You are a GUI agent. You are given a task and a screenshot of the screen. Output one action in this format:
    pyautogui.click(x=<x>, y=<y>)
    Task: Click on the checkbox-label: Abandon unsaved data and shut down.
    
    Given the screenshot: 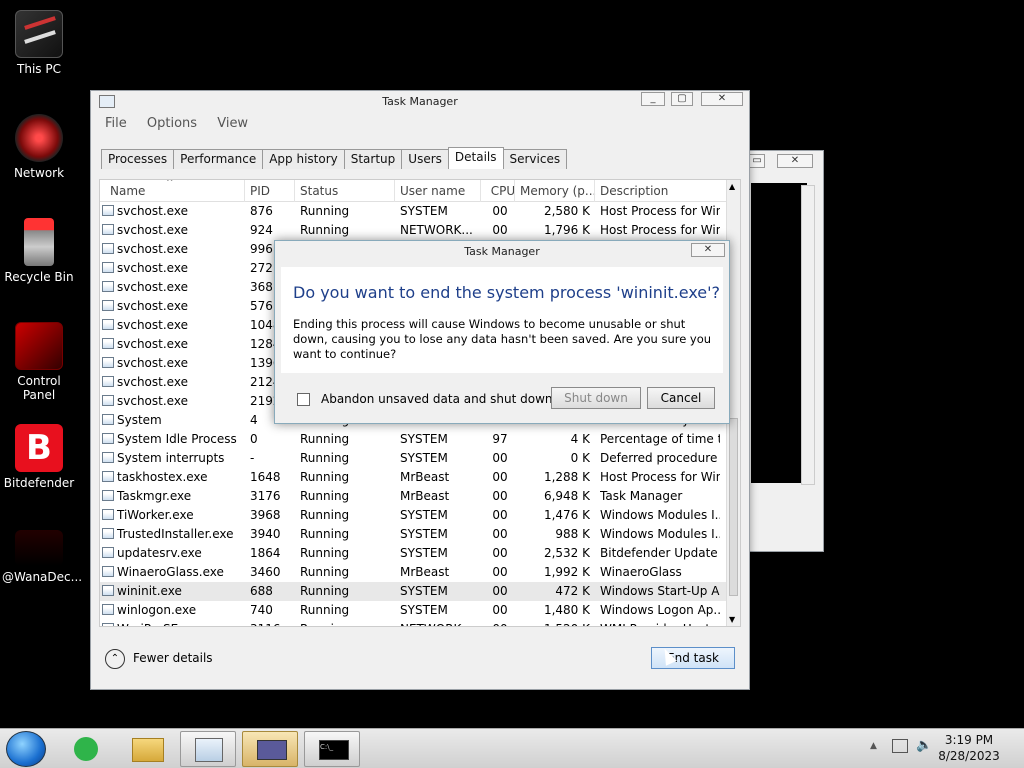 What is the action you would take?
    pyautogui.click(x=438, y=399)
    